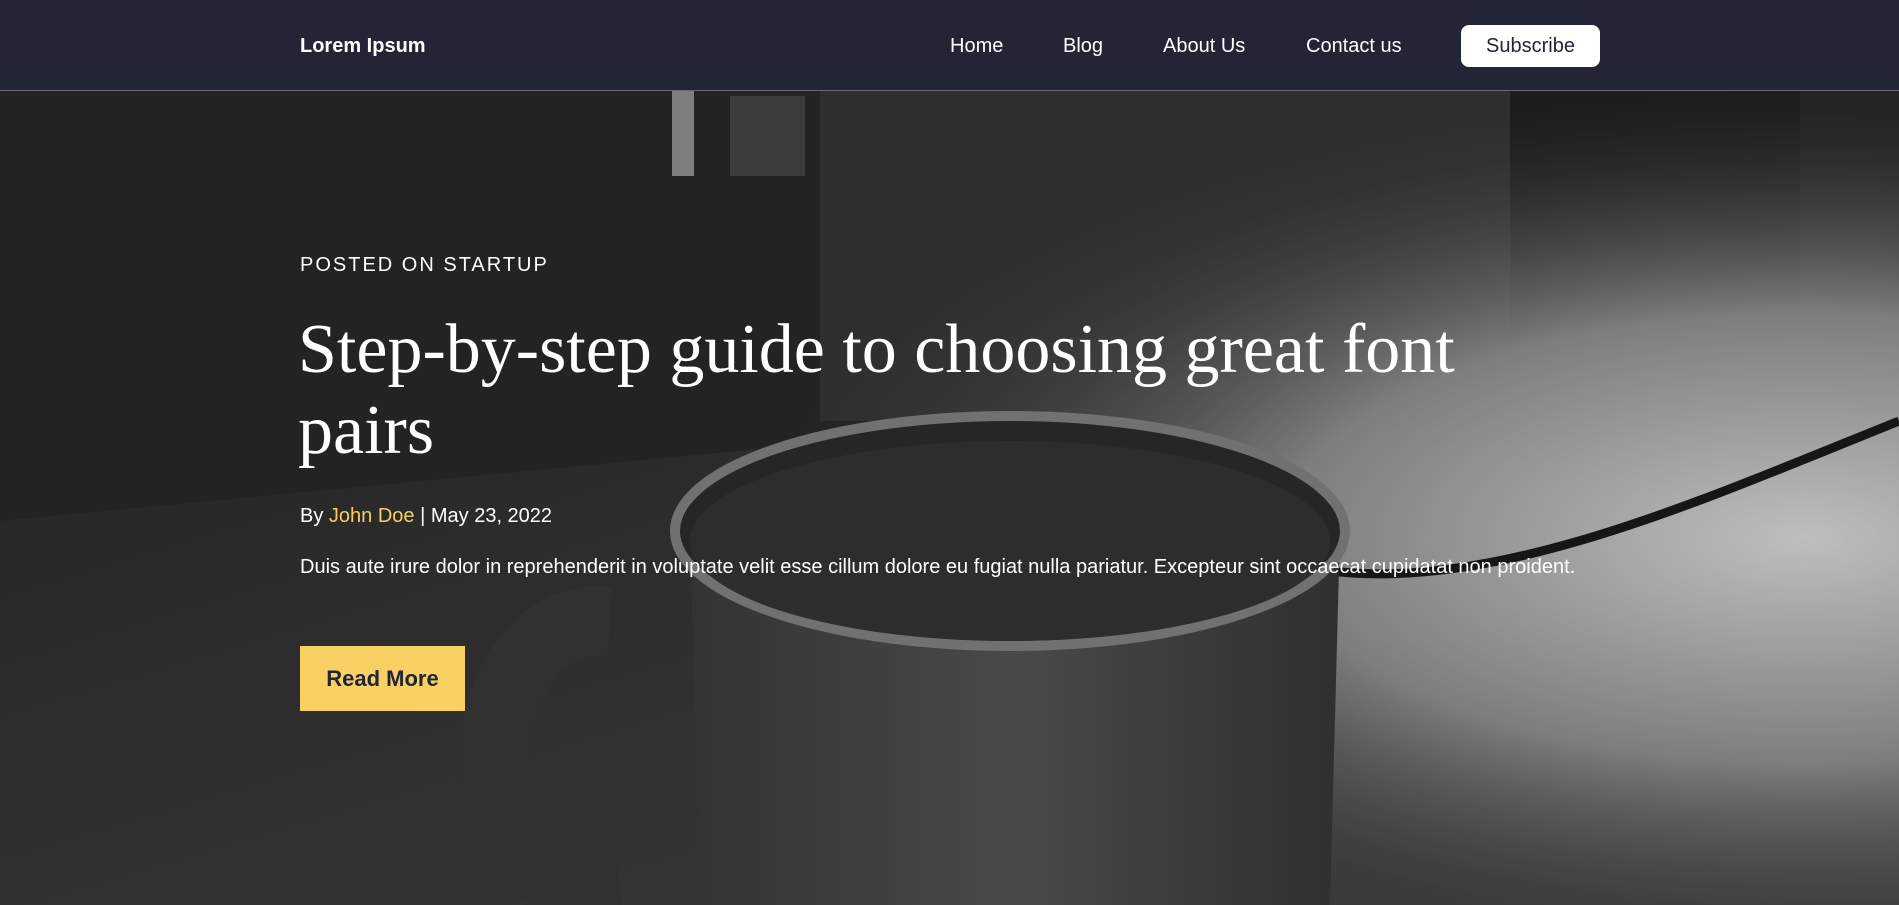 The height and width of the screenshot is (905, 1899). I want to click on brand-logo: Lorem Ipsum, so click(363, 46).